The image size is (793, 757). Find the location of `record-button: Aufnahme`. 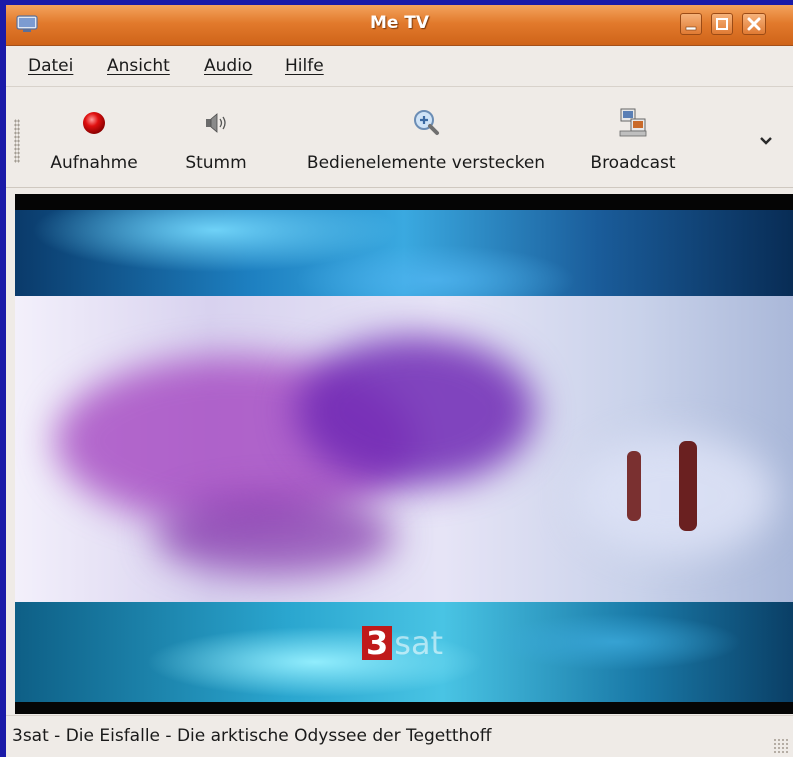

record-button: Aufnahme is located at coordinates (94, 140).